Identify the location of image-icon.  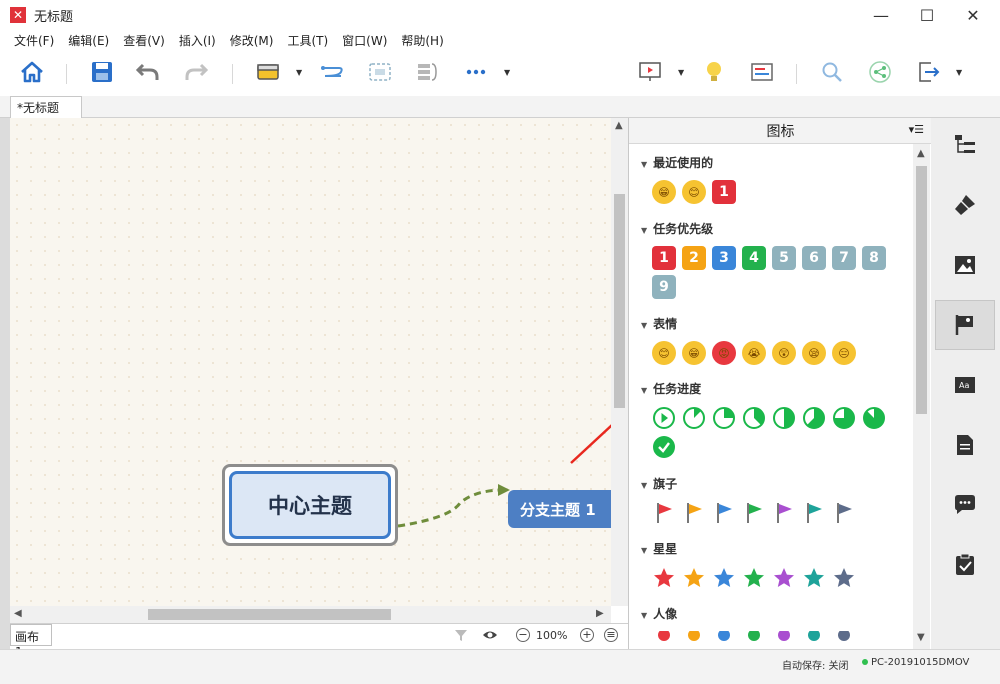
(965, 265).